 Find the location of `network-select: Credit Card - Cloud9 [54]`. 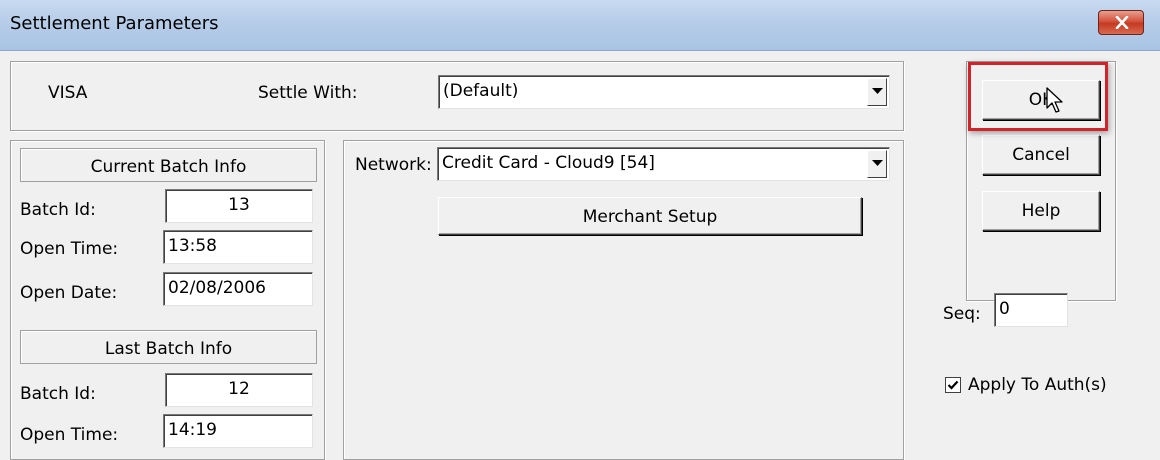

network-select: Credit Card - Cloud9 [54] is located at coordinates (663, 164).